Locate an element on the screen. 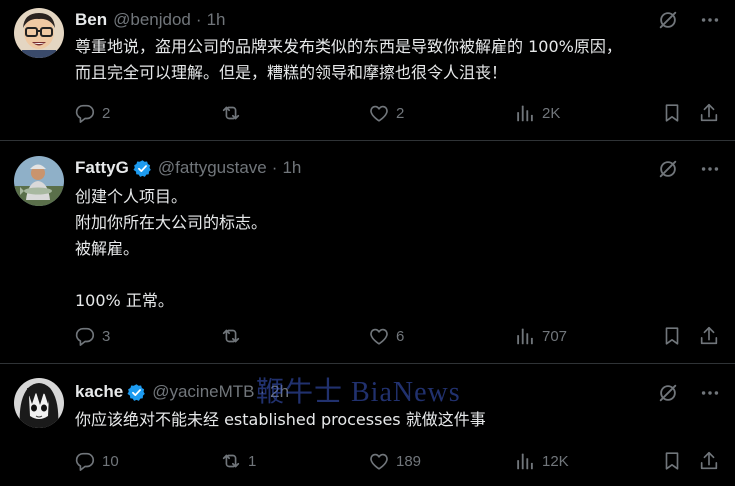 The image size is (735, 486). action-bar: 2 2 2K is located at coordinates (399, 113).